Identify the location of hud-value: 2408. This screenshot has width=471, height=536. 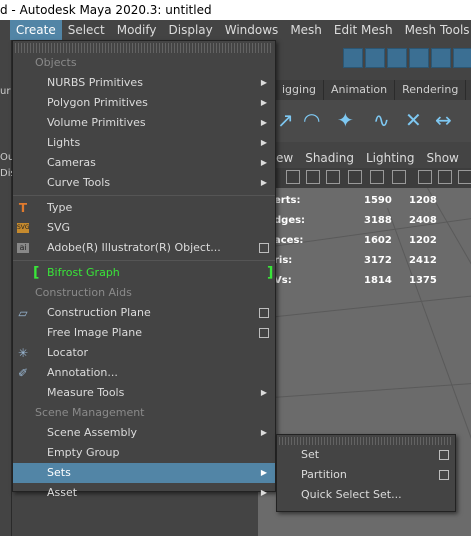
(423, 220).